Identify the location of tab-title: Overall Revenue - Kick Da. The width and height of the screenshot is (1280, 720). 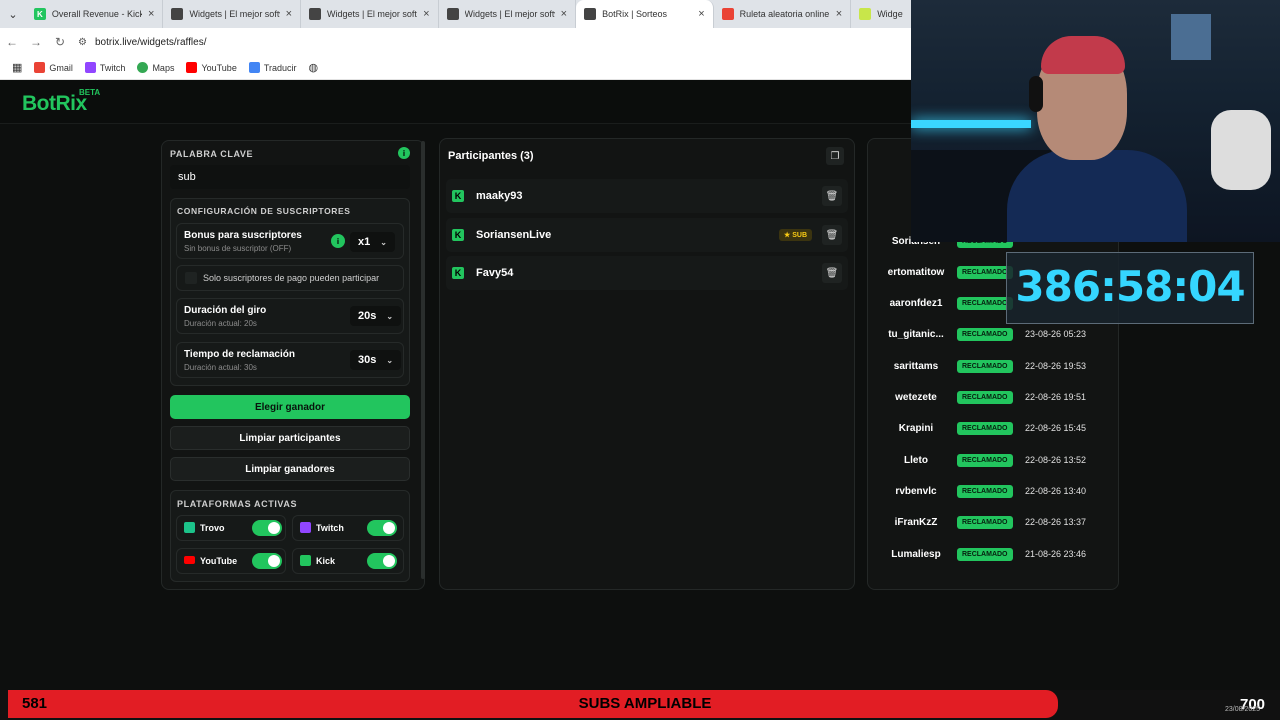
(96, 14).